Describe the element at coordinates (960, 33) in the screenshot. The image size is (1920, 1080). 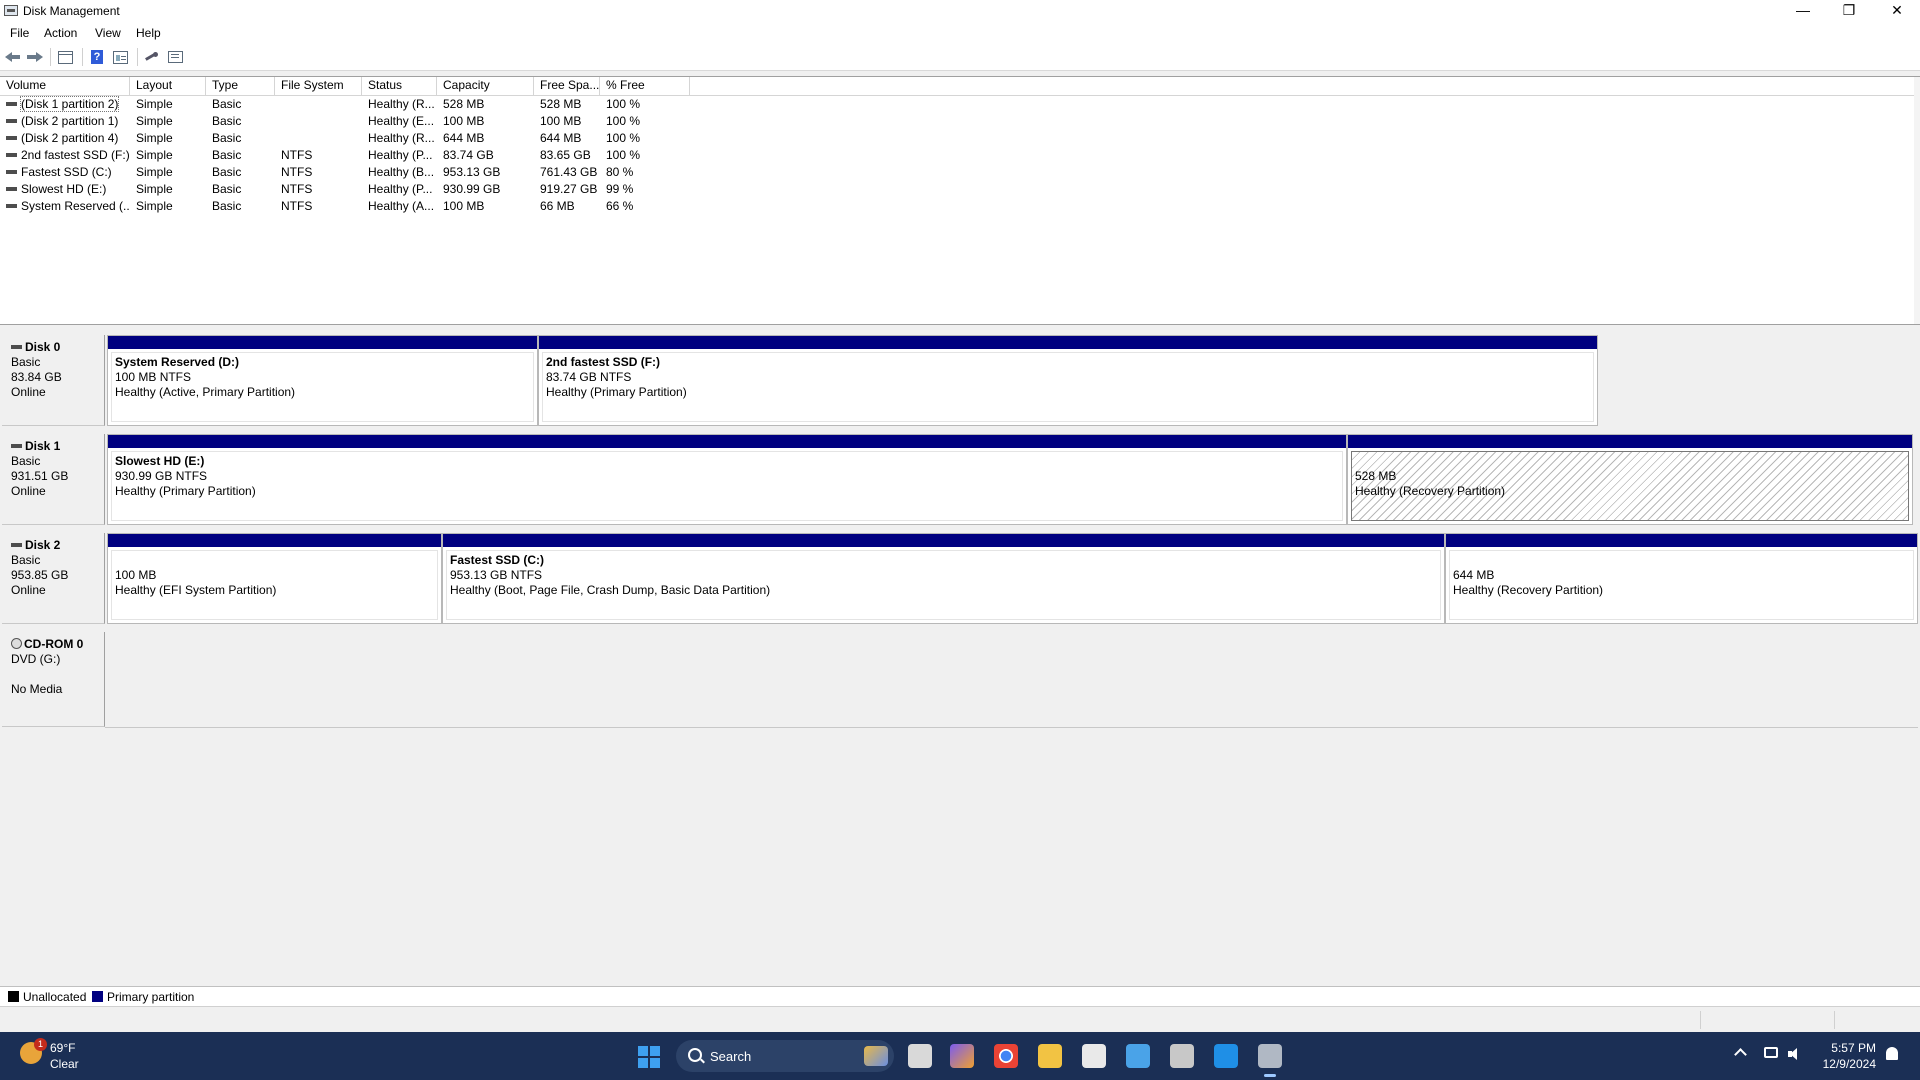
I see `menu-bar: File Action View Help` at that location.